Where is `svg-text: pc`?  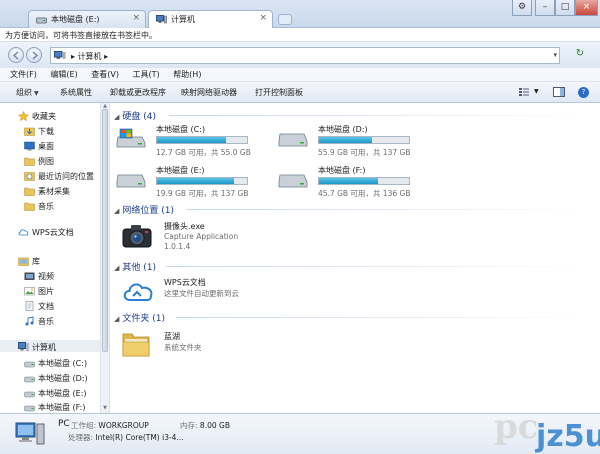 svg-text: pc is located at coordinates (516, 427).